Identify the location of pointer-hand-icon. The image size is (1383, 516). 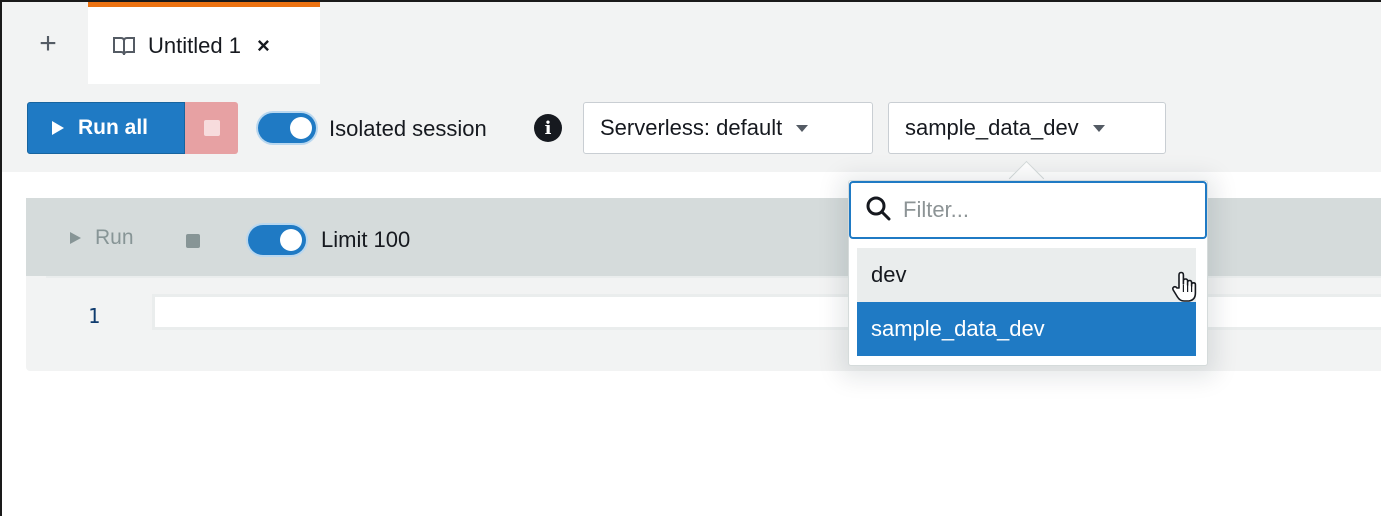
(1185, 289).